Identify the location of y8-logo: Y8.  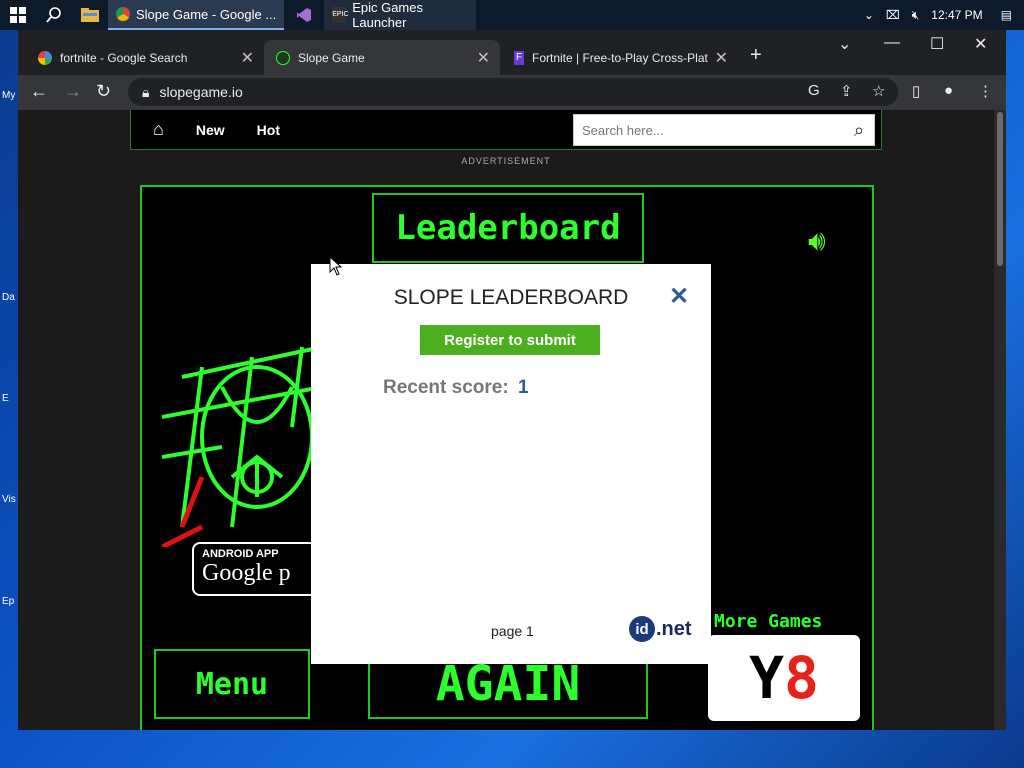
(784, 678).